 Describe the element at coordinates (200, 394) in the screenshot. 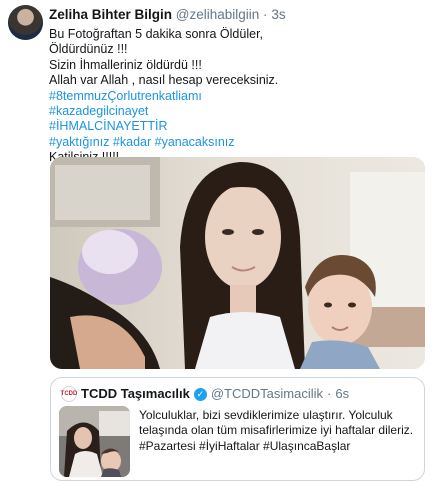

I see `verified-badge-icon: ✓` at that location.